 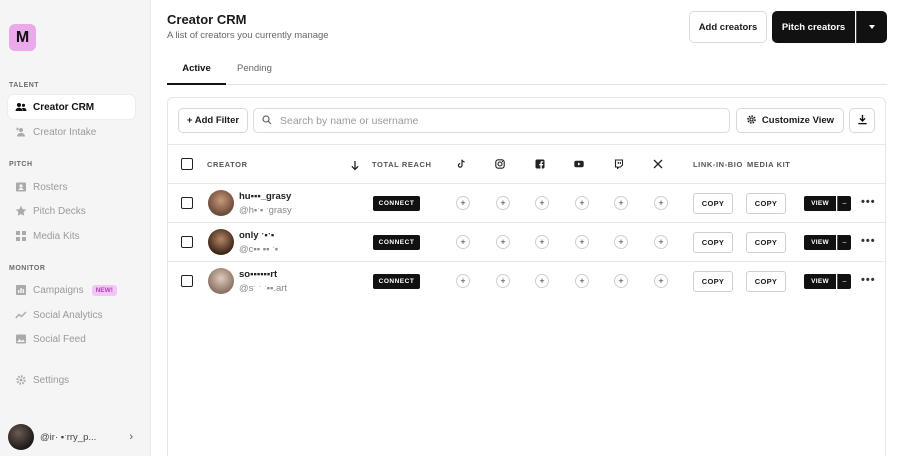 I want to click on gear-icon, so click(x=754, y=121).